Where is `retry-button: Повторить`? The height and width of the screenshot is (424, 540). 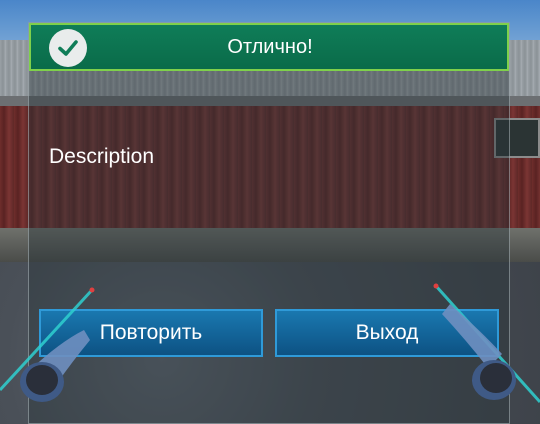
retry-button: Повторить is located at coordinates (151, 333).